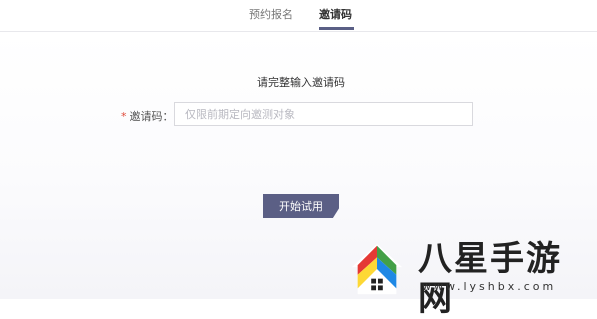 The image size is (597, 319). I want to click on watermark-logo-icon, so click(377, 269).